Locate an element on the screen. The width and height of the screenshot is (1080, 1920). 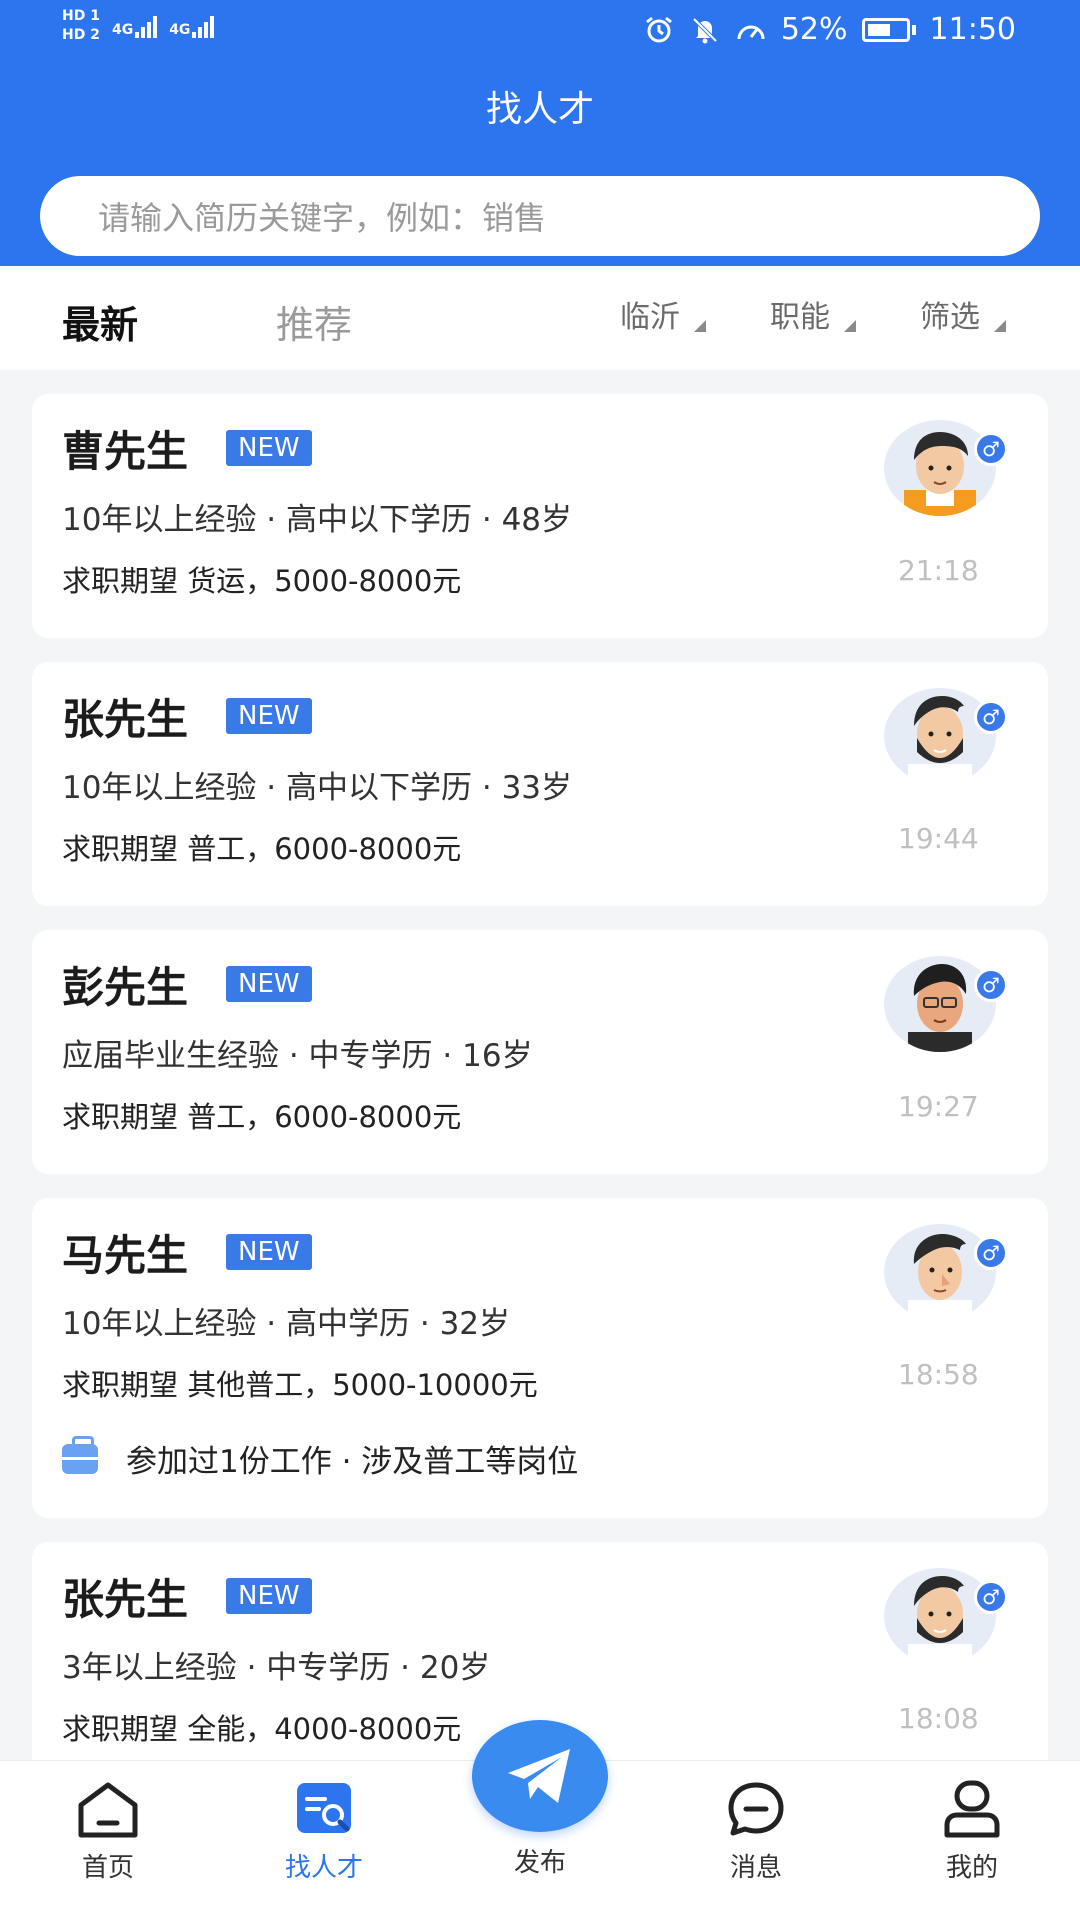
status-bar: HD 1 HD 2 4G 4G 52% 11:50 is located at coordinates (540, 31).